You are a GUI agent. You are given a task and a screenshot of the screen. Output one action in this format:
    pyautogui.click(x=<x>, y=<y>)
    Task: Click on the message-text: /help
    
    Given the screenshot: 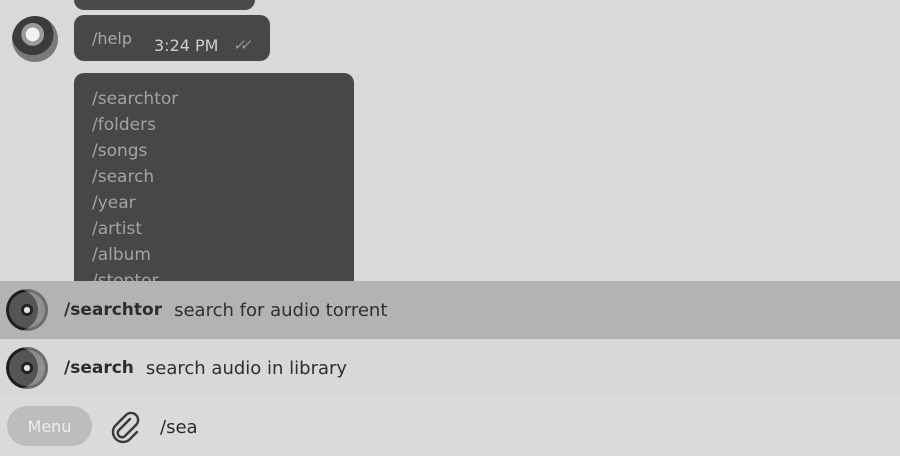 What is the action you would take?
    pyautogui.click(x=112, y=38)
    